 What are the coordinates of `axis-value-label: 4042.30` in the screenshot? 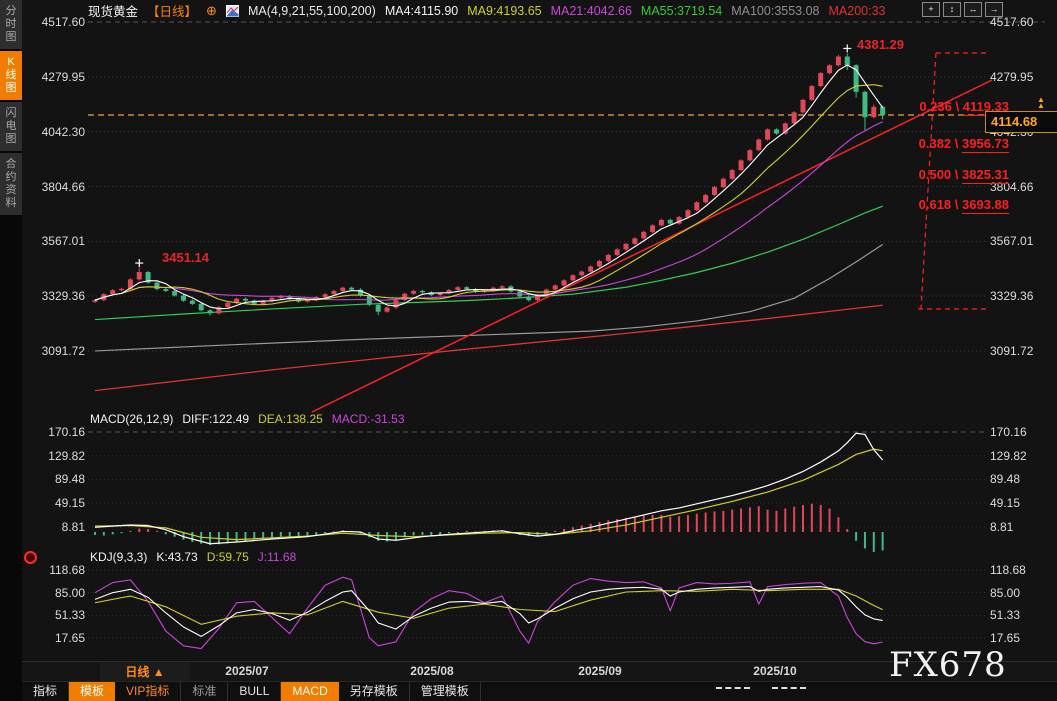 It's located at (63, 131).